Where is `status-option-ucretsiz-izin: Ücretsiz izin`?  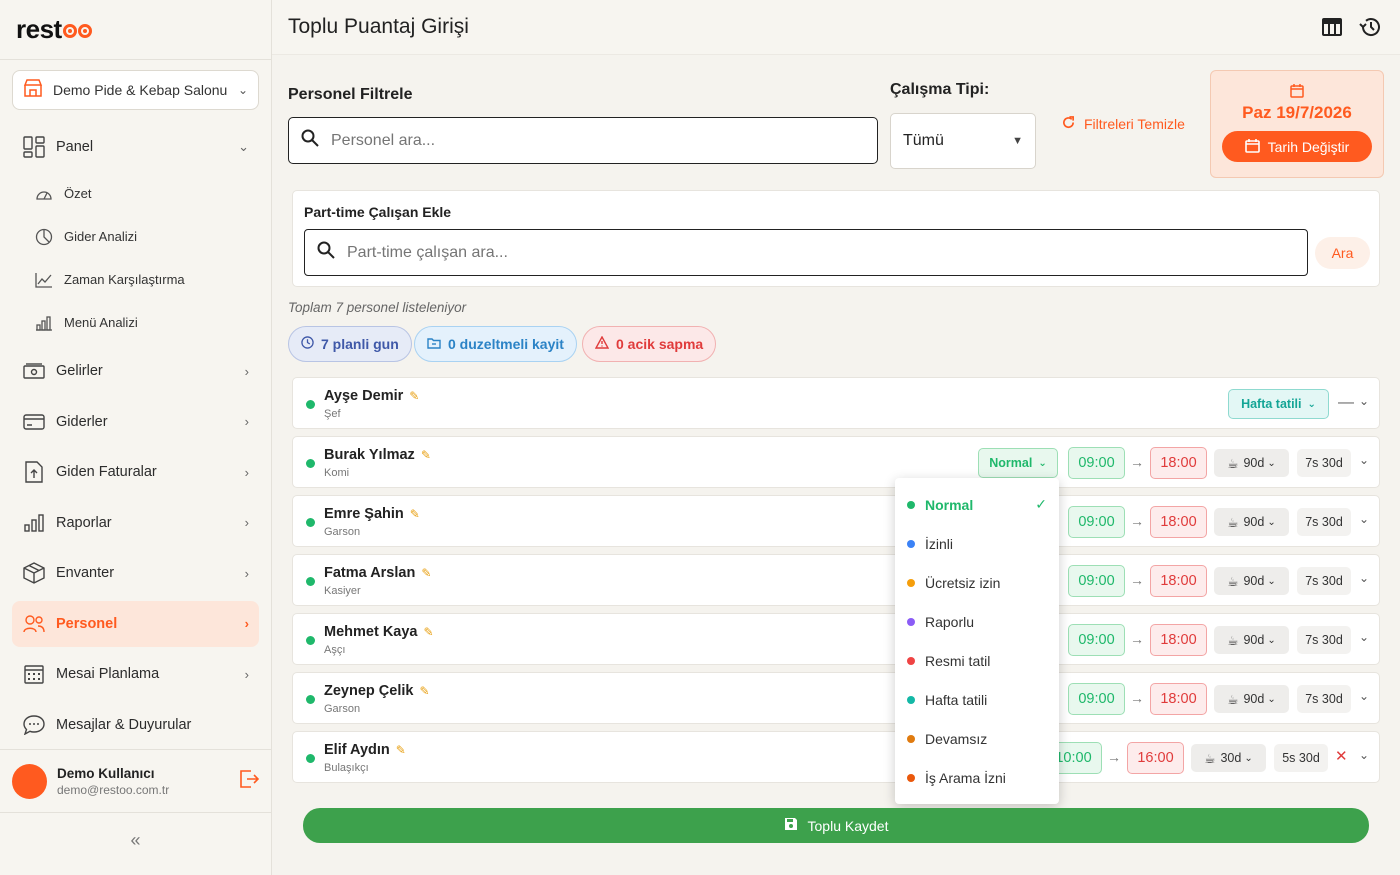
status-option-ucretsiz-izin: Ücretsiz izin is located at coordinates (977, 582).